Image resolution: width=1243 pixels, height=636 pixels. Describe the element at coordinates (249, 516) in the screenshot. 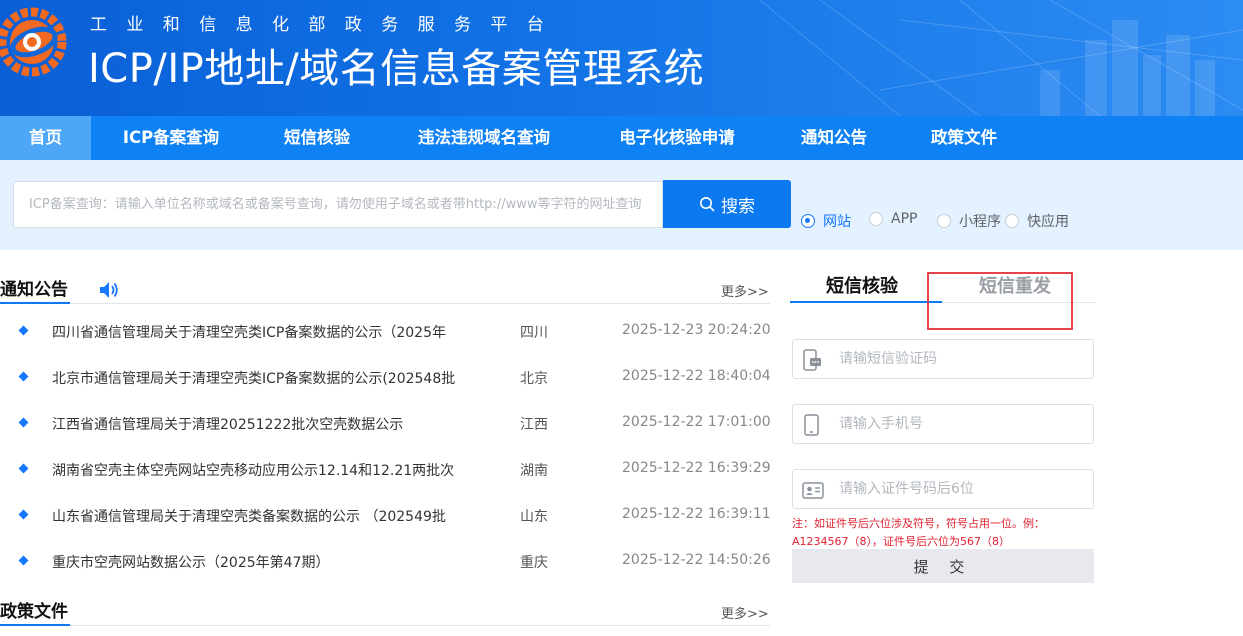

I see `notice-title: 山东省通信管理局关于清理空壳类备案数据的公示 （202549批` at that location.